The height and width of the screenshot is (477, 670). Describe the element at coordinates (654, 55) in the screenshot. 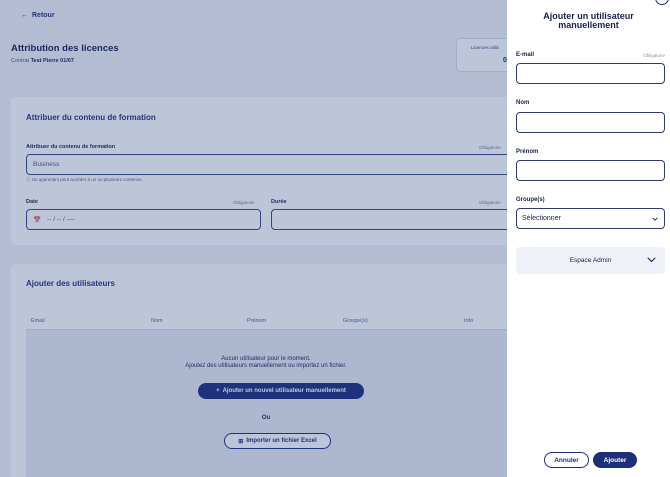

I see `email-required-label: Obligatoire` at that location.